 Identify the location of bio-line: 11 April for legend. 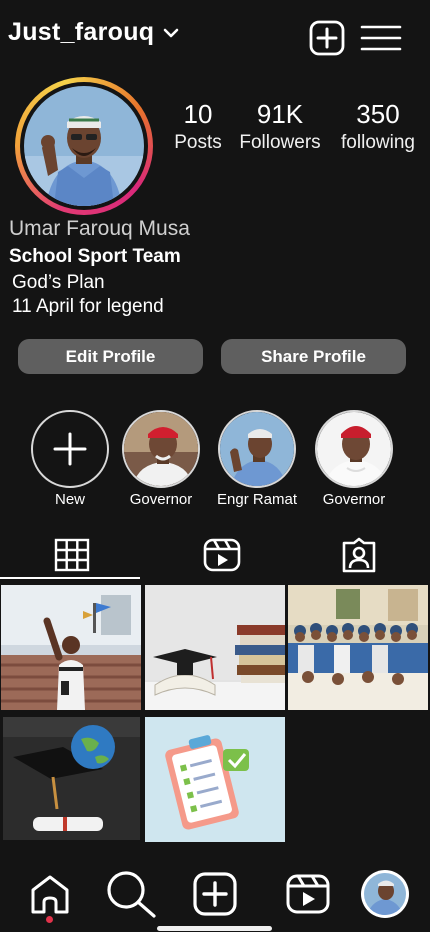
(88, 306).